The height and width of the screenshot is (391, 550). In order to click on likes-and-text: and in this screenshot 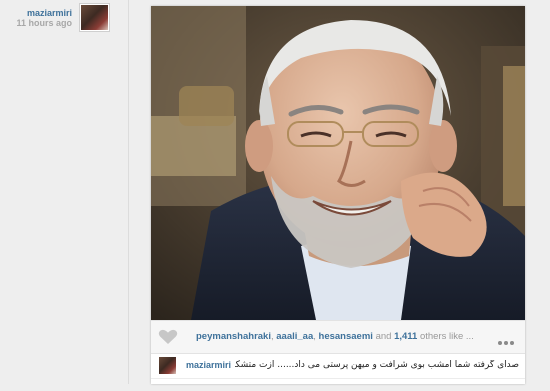, I will do `click(383, 336)`.